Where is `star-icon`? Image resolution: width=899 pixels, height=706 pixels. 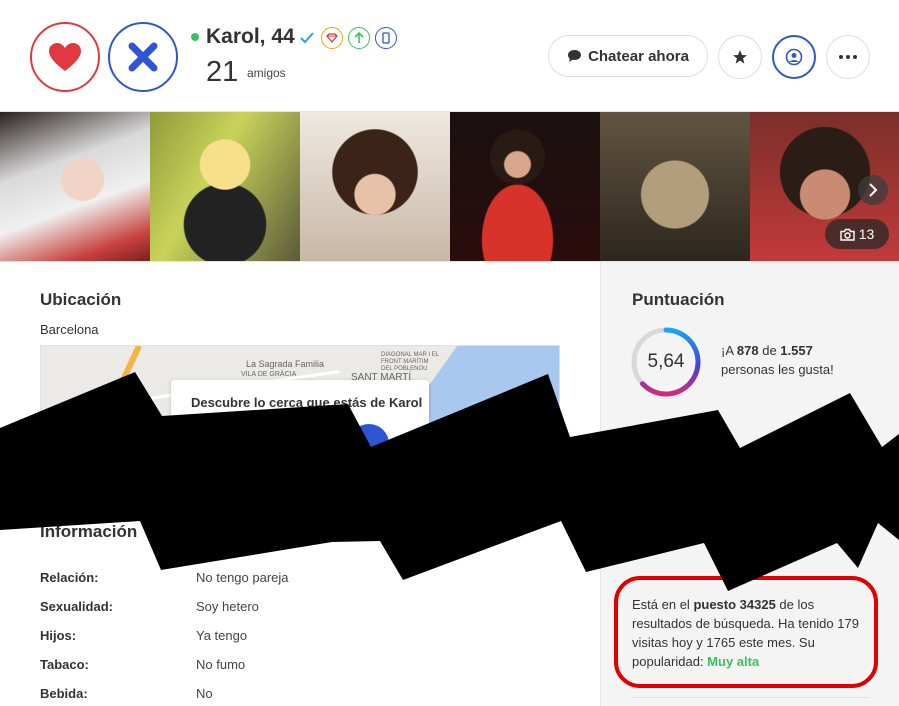
star-icon is located at coordinates (740, 57).